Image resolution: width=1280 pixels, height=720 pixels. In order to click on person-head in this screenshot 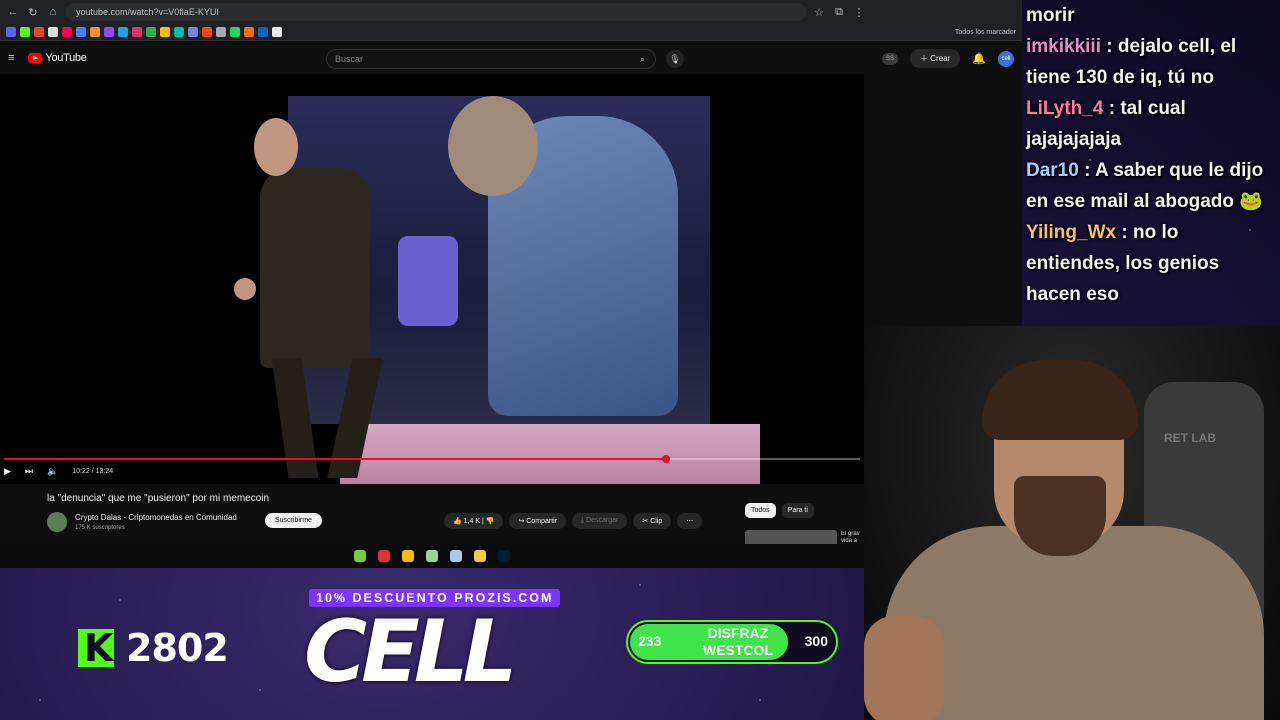, I will do `click(493, 146)`.